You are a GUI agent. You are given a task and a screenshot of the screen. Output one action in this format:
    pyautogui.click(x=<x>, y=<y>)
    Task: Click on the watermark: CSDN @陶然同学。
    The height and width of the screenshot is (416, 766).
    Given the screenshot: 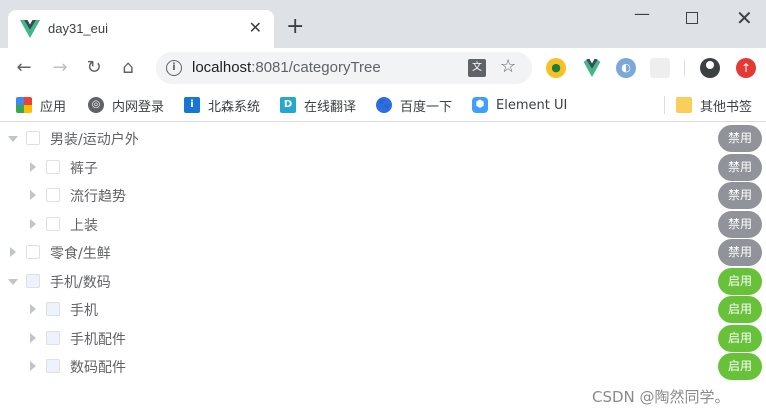 What is the action you would take?
    pyautogui.click(x=661, y=397)
    